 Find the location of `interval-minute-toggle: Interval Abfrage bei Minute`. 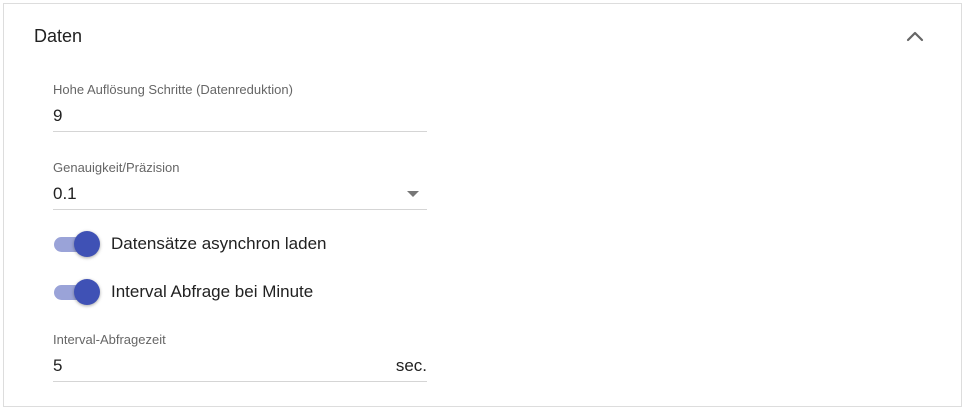

interval-minute-toggle: Interval Abfrage bei Minute is located at coordinates (203, 292).